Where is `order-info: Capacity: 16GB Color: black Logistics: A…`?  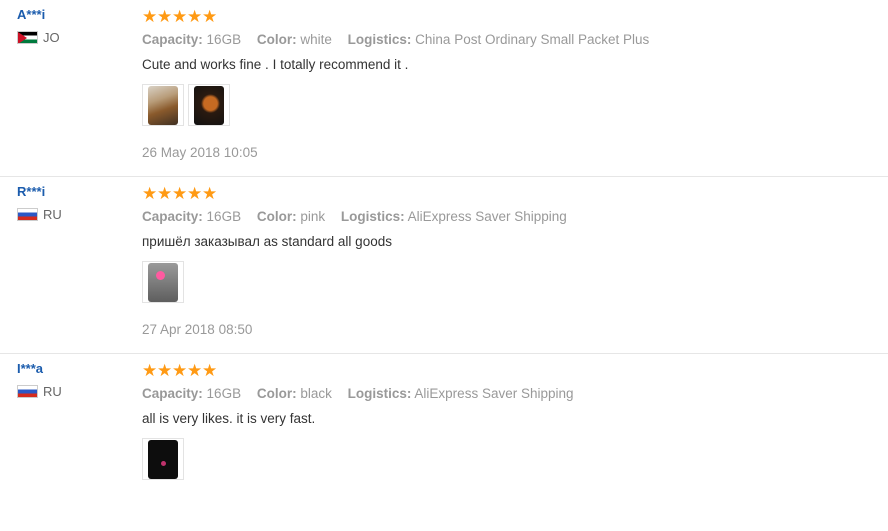
order-info: Capacity: 16GB Color: black Logistics: A… is located at coordinates (507, 394).